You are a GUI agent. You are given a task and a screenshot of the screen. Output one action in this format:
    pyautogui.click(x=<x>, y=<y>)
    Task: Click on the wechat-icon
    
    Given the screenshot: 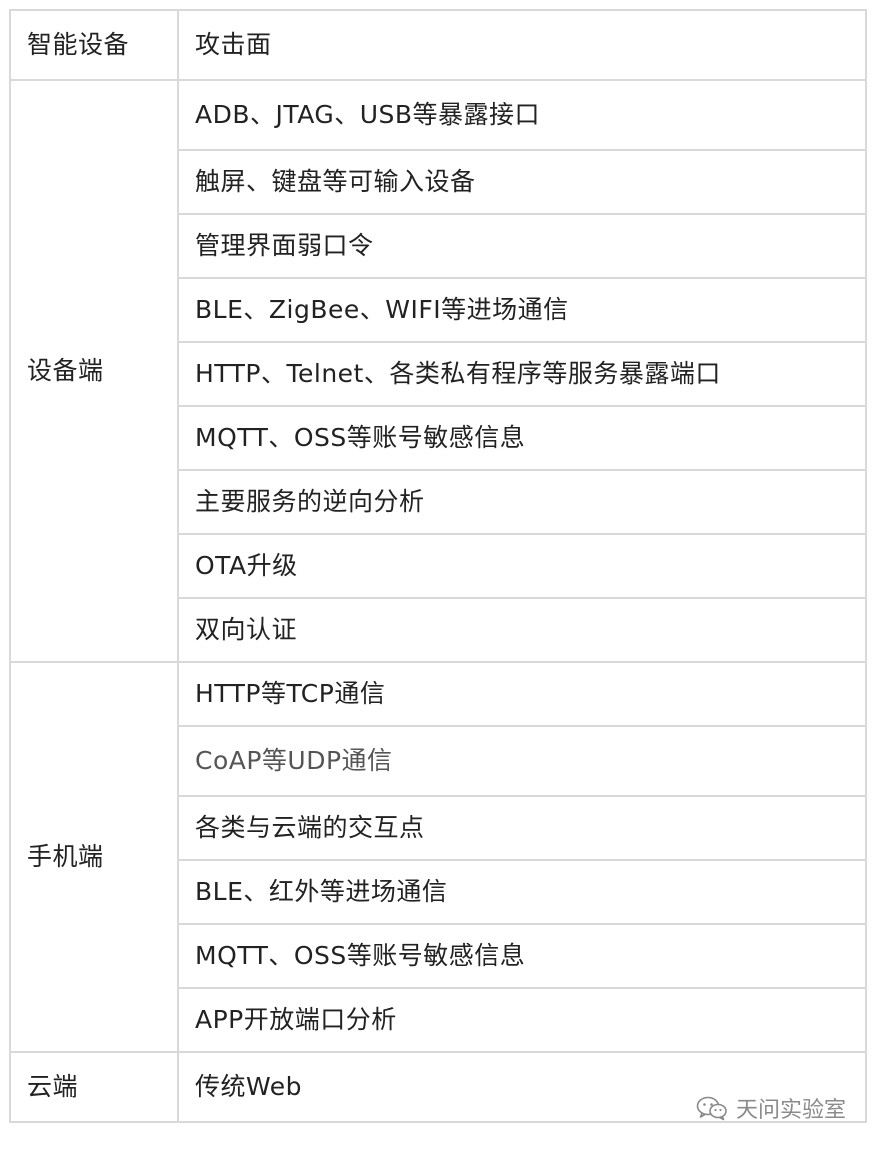 What is the action you would take?
    pyautogui.click(x=712, y=1108)
    